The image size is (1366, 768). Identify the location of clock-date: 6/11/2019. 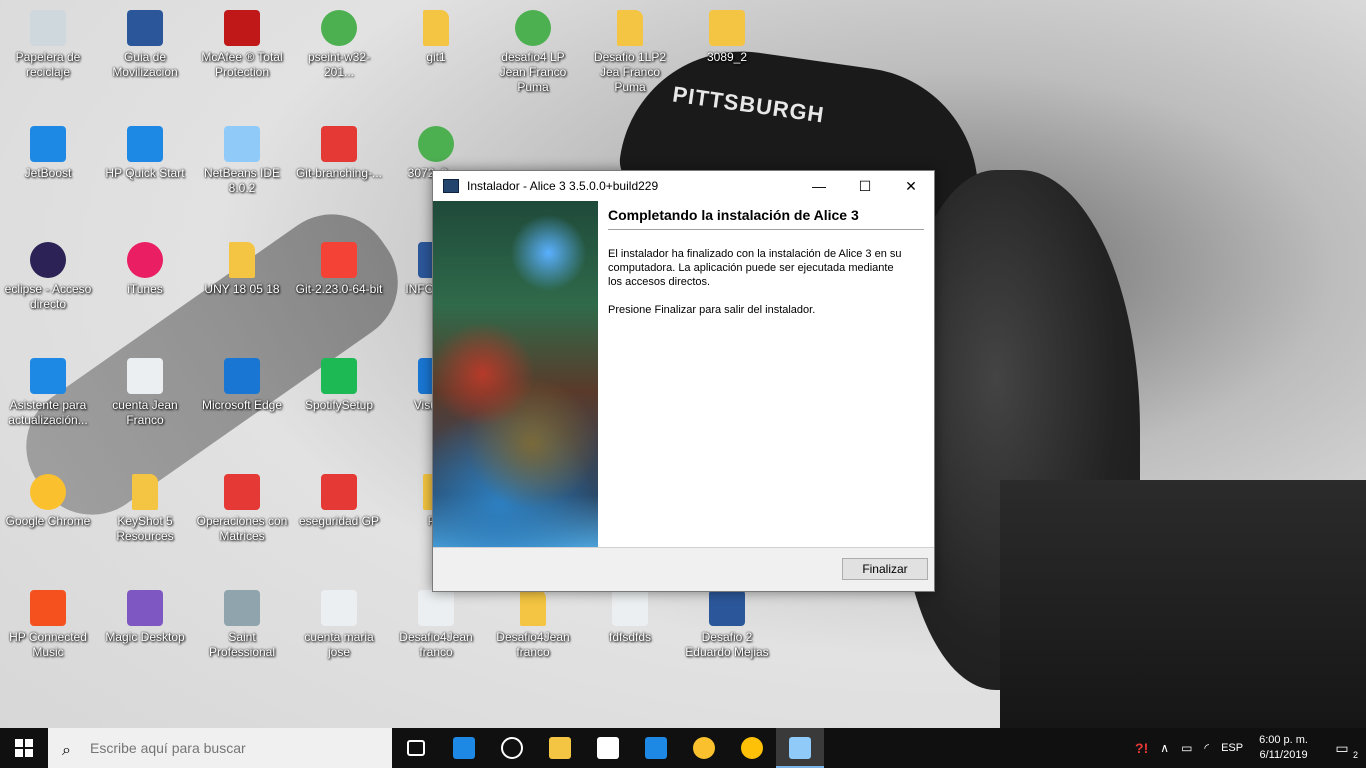
(1283, 755).